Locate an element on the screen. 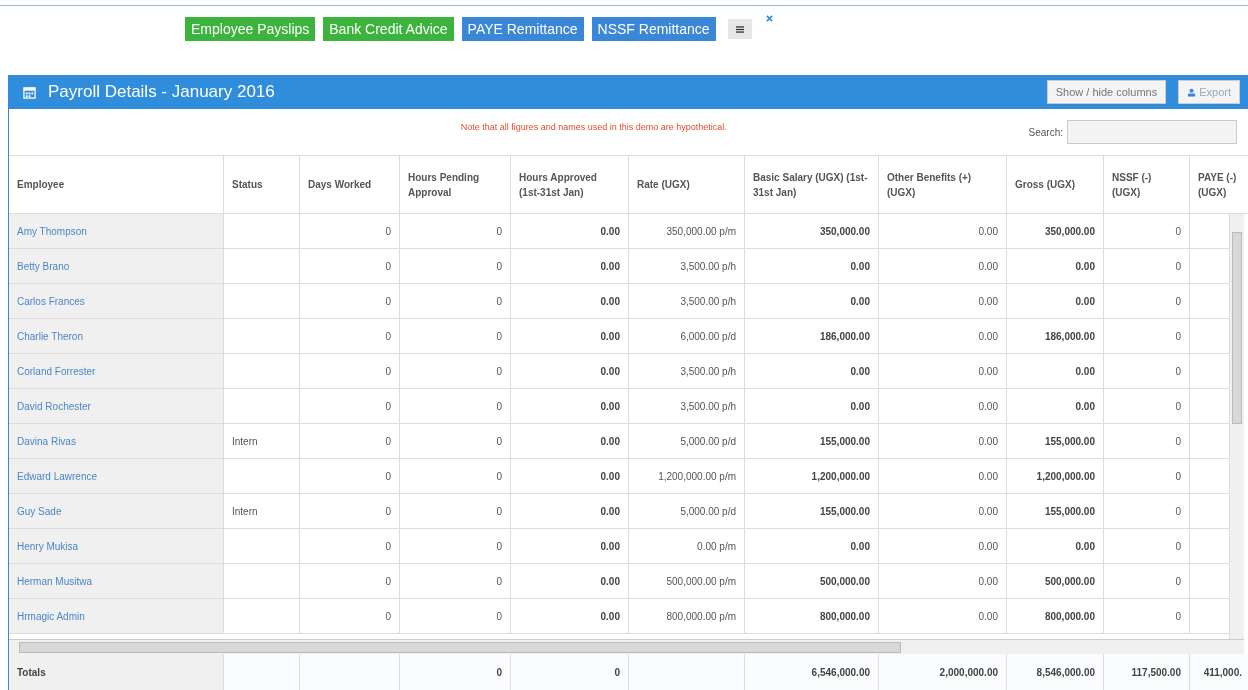 The image size is (1248, 690). report-button: Employee Payslips is located at coordinates (250, 29).